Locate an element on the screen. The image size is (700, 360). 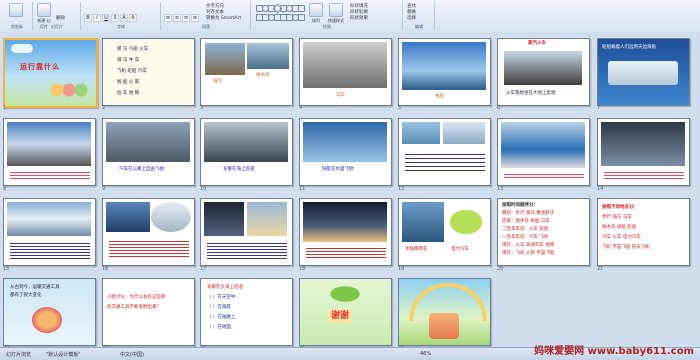
slide-line: 二百多年前：火车 轮船 is located at coordinates (525, 229).